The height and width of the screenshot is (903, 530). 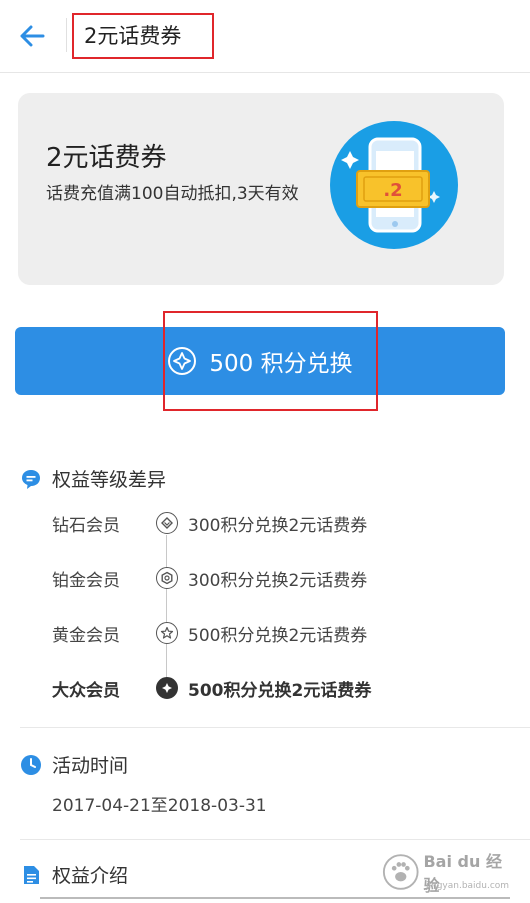 I want to click on back-button, so click(x=32, y=36).